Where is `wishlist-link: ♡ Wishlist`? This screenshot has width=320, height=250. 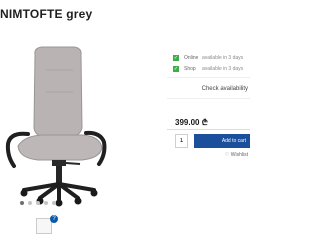 wishlist-link: ♡ Wishlist is located at coordinates (208, 157).